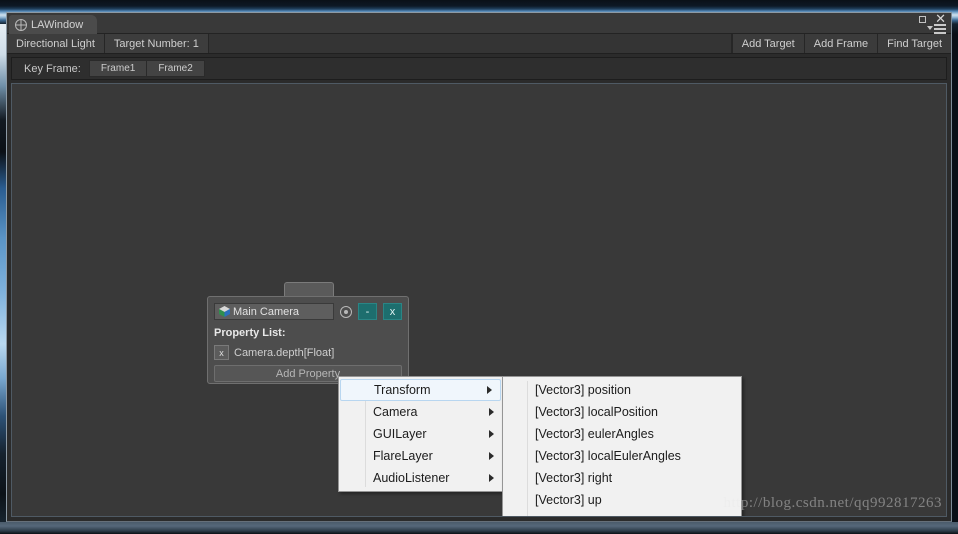  I want to click on hamburger-menu-icon, so click(940, 29).